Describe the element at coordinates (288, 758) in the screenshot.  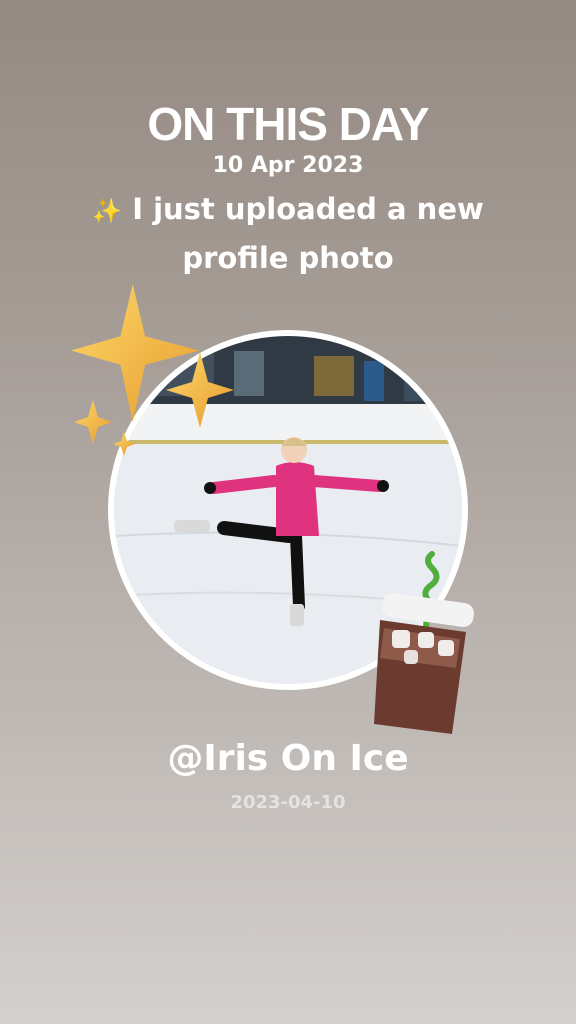
I see `profile-handle: @Iris On Ice` at that location.